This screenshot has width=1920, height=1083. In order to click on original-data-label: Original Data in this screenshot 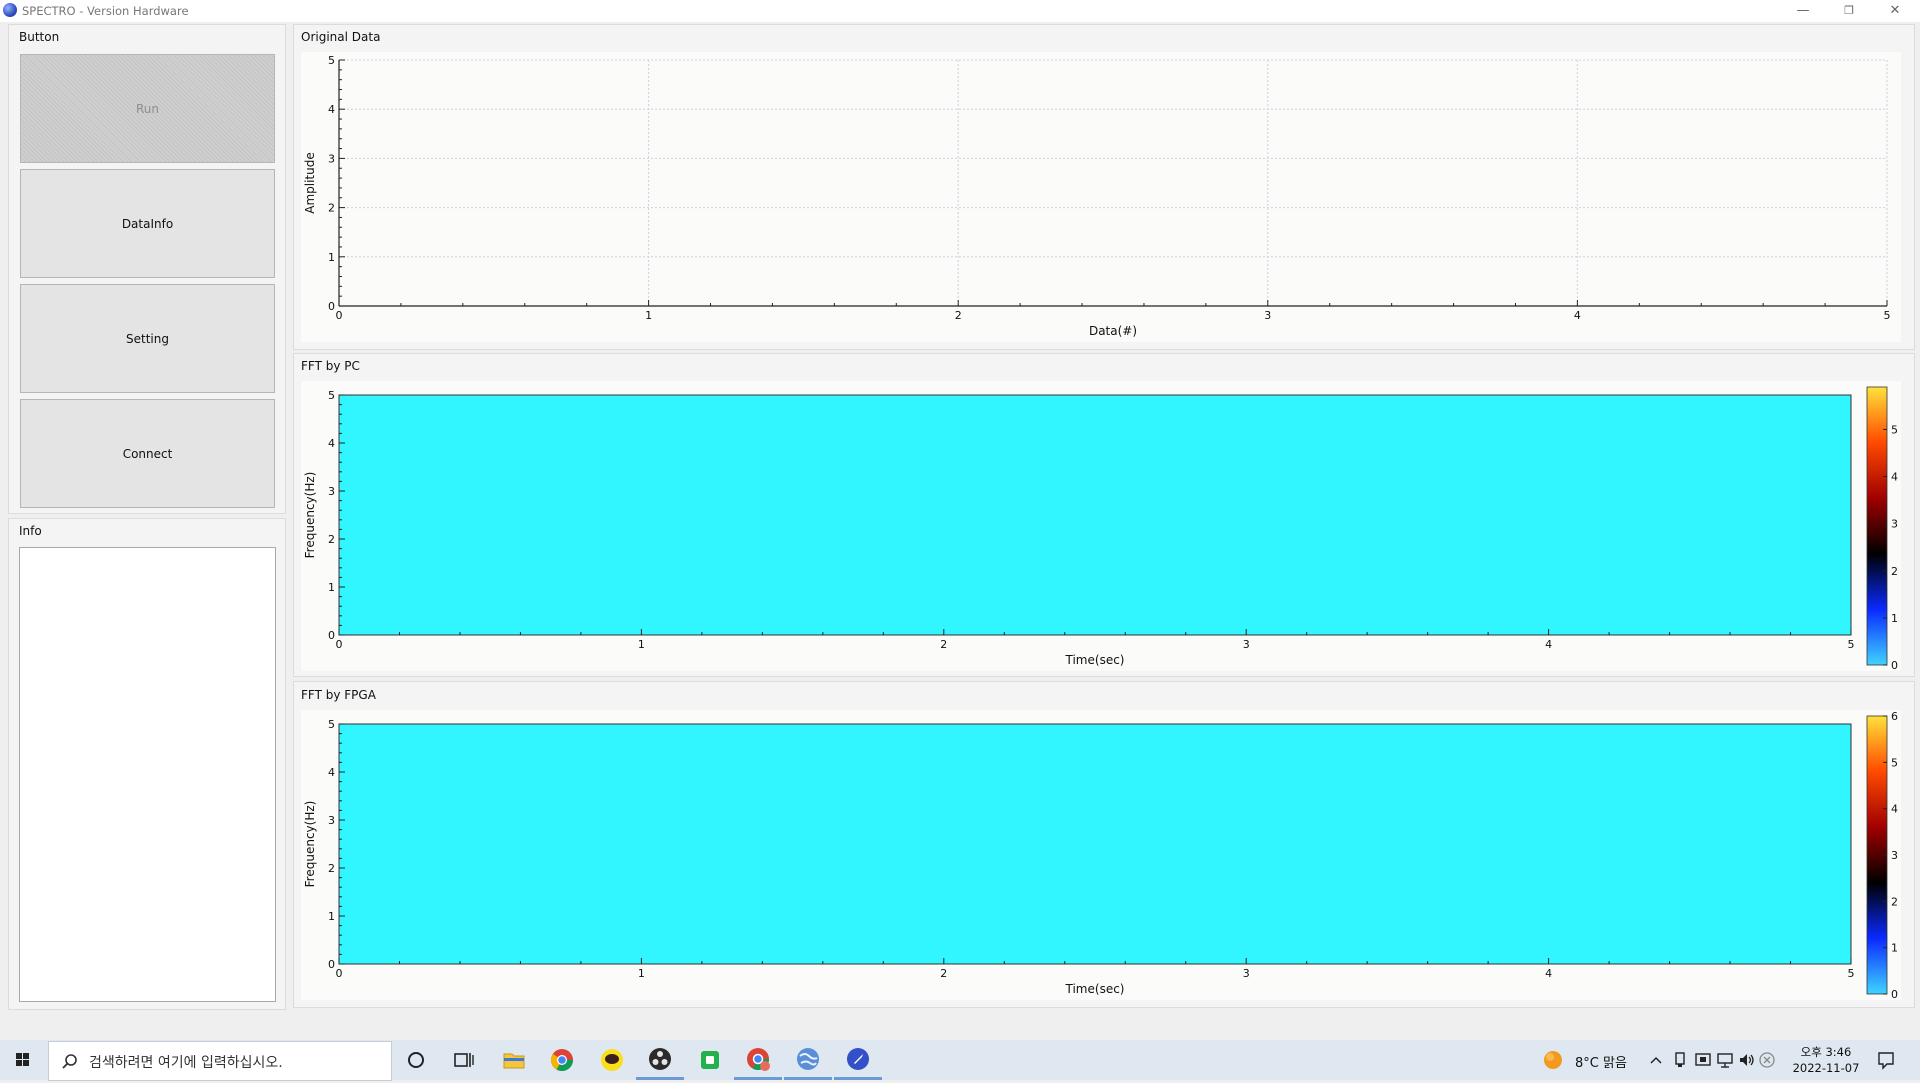, I will do `click(341, 37)`.